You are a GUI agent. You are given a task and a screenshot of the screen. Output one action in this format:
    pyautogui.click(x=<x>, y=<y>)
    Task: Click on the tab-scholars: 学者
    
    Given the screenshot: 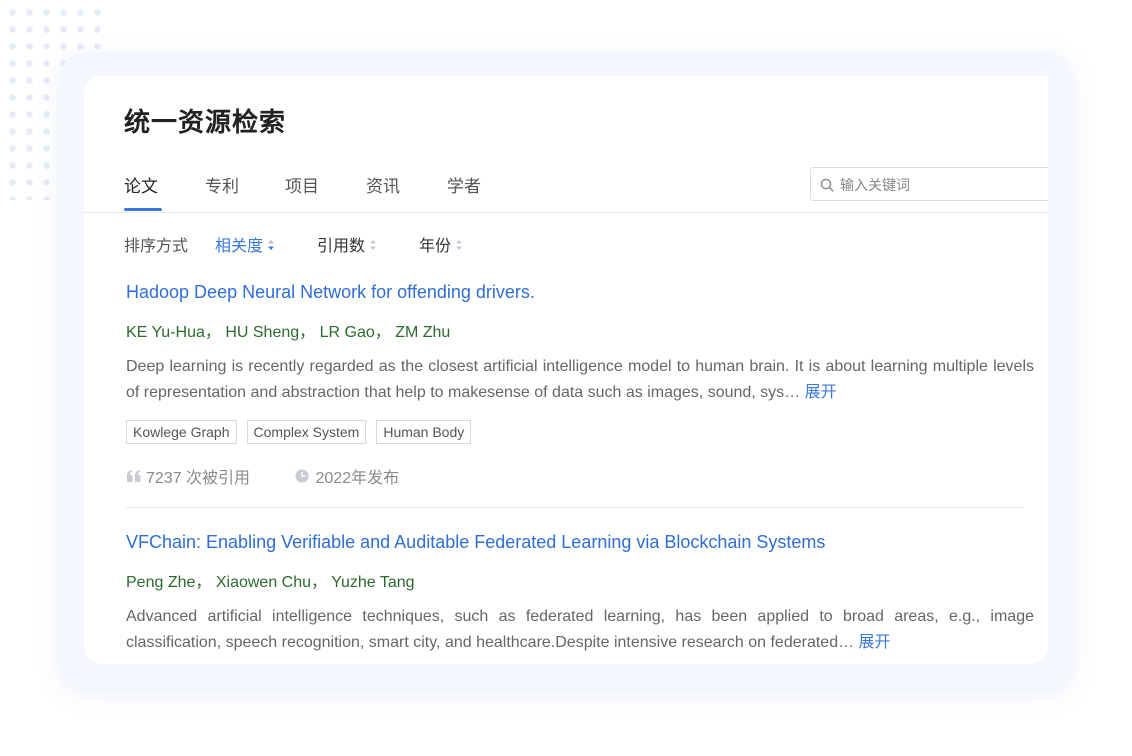 What is the action you would take?
    pyautogui.click(x=464, y=184)
    